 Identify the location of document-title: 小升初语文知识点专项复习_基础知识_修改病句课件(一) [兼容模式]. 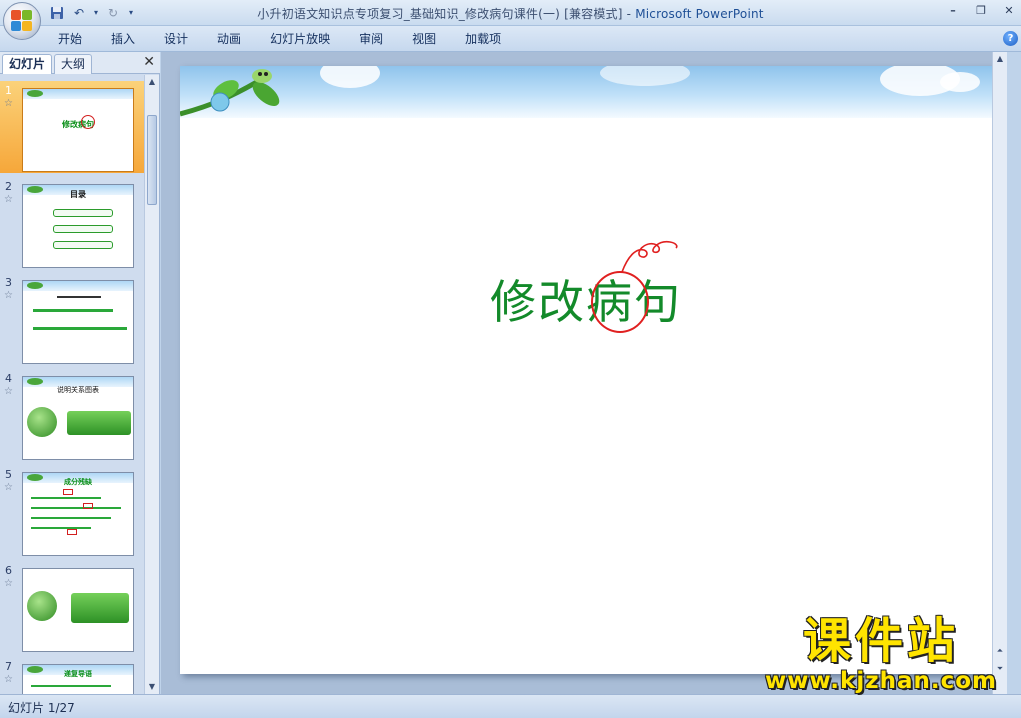
(440, 14).